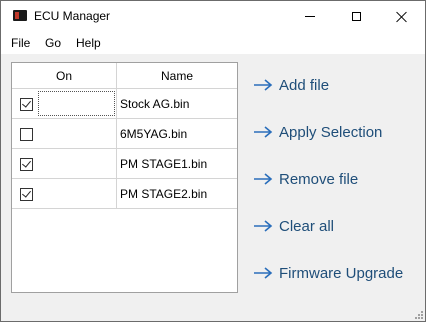 The height and width of the screenshot is (322, 426). Describe the element at coordinates (213, 16) in the screenshot. I see `title-bar: ECU Manager` at that location.